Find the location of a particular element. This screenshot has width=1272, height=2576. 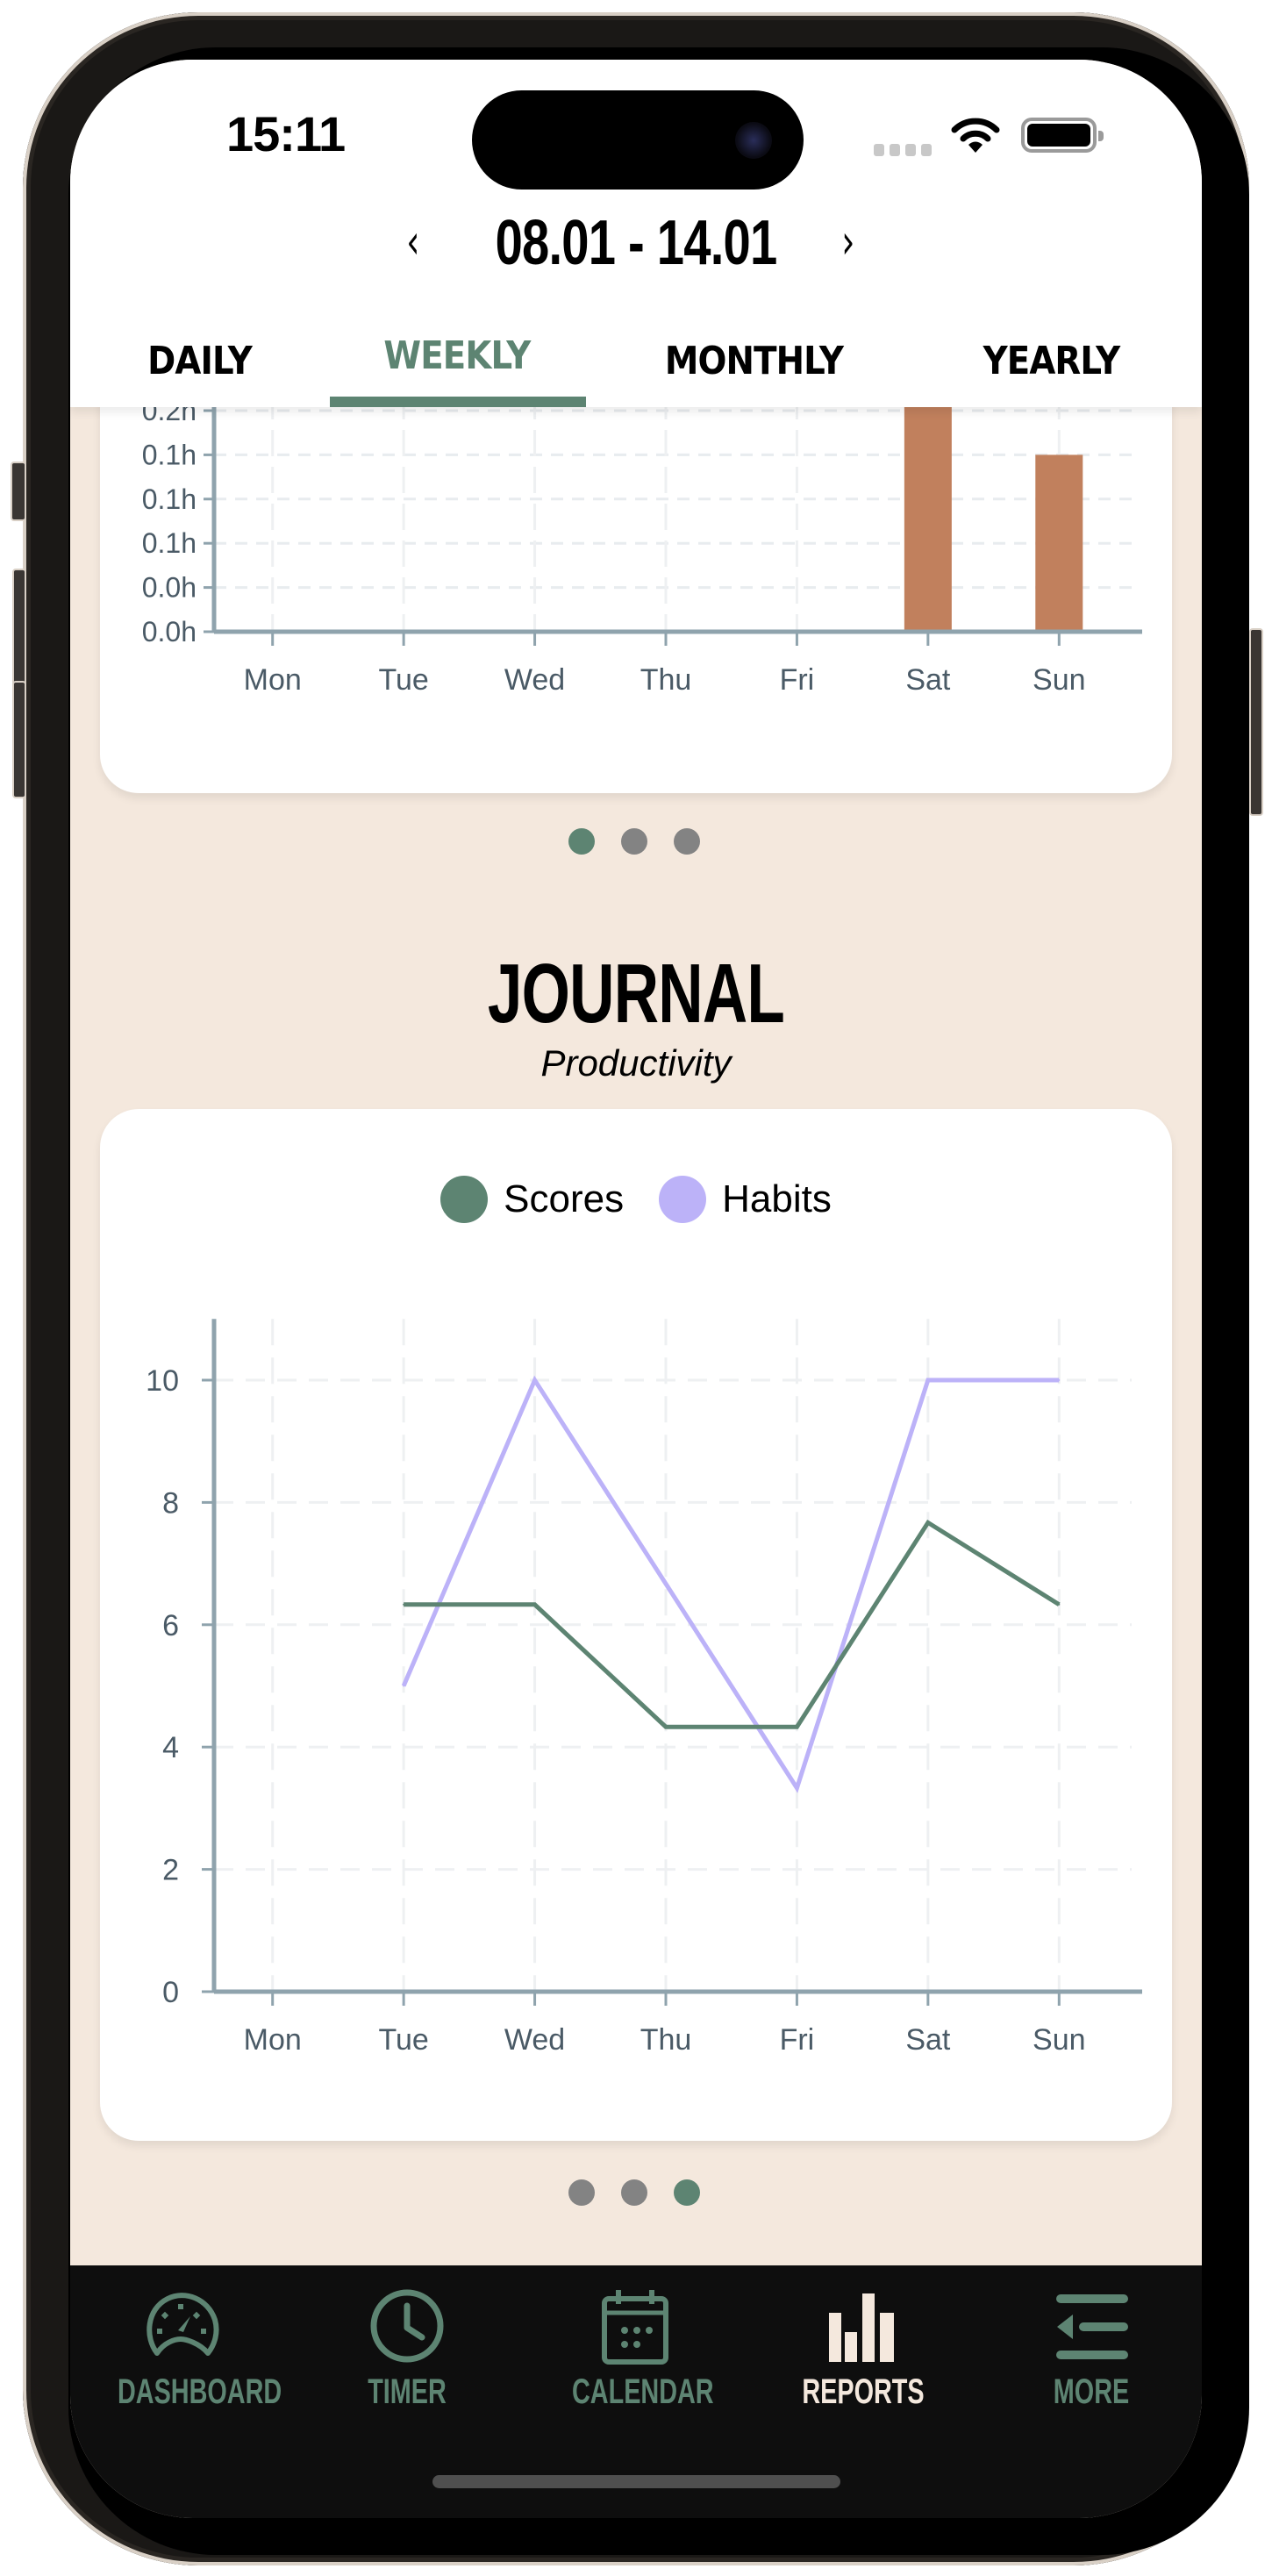

bar-sun is located at coordinates (1059, 543).